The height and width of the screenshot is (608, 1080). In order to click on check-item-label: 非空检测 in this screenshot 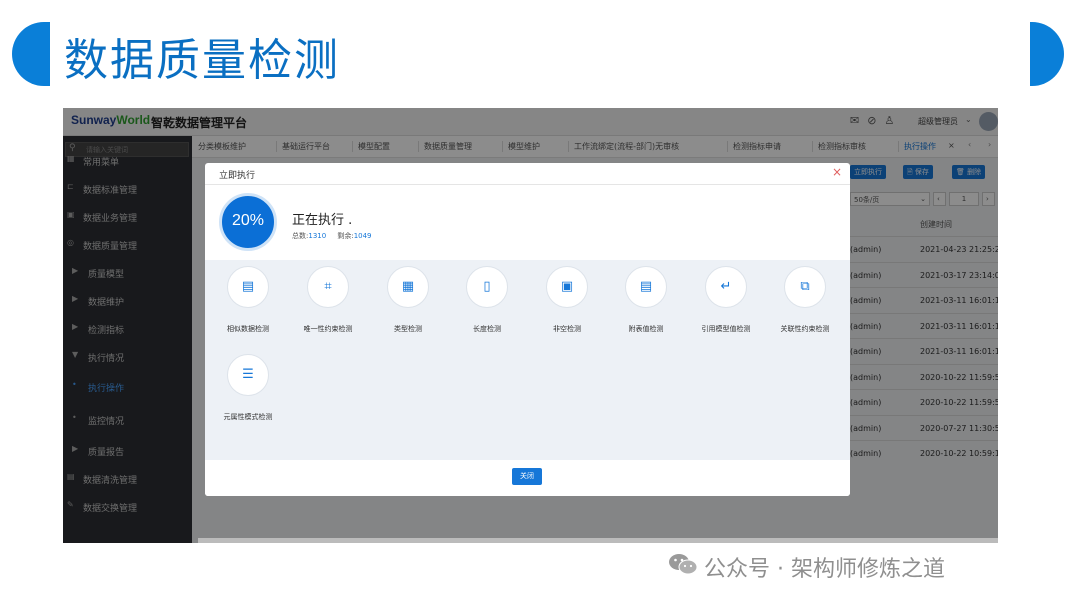, I will do `click(567, 329)`.